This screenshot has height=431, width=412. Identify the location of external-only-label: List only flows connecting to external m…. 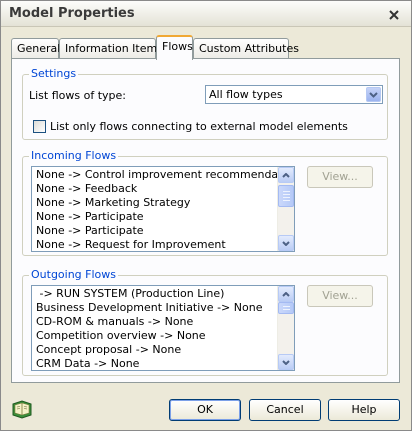
(199, 126).